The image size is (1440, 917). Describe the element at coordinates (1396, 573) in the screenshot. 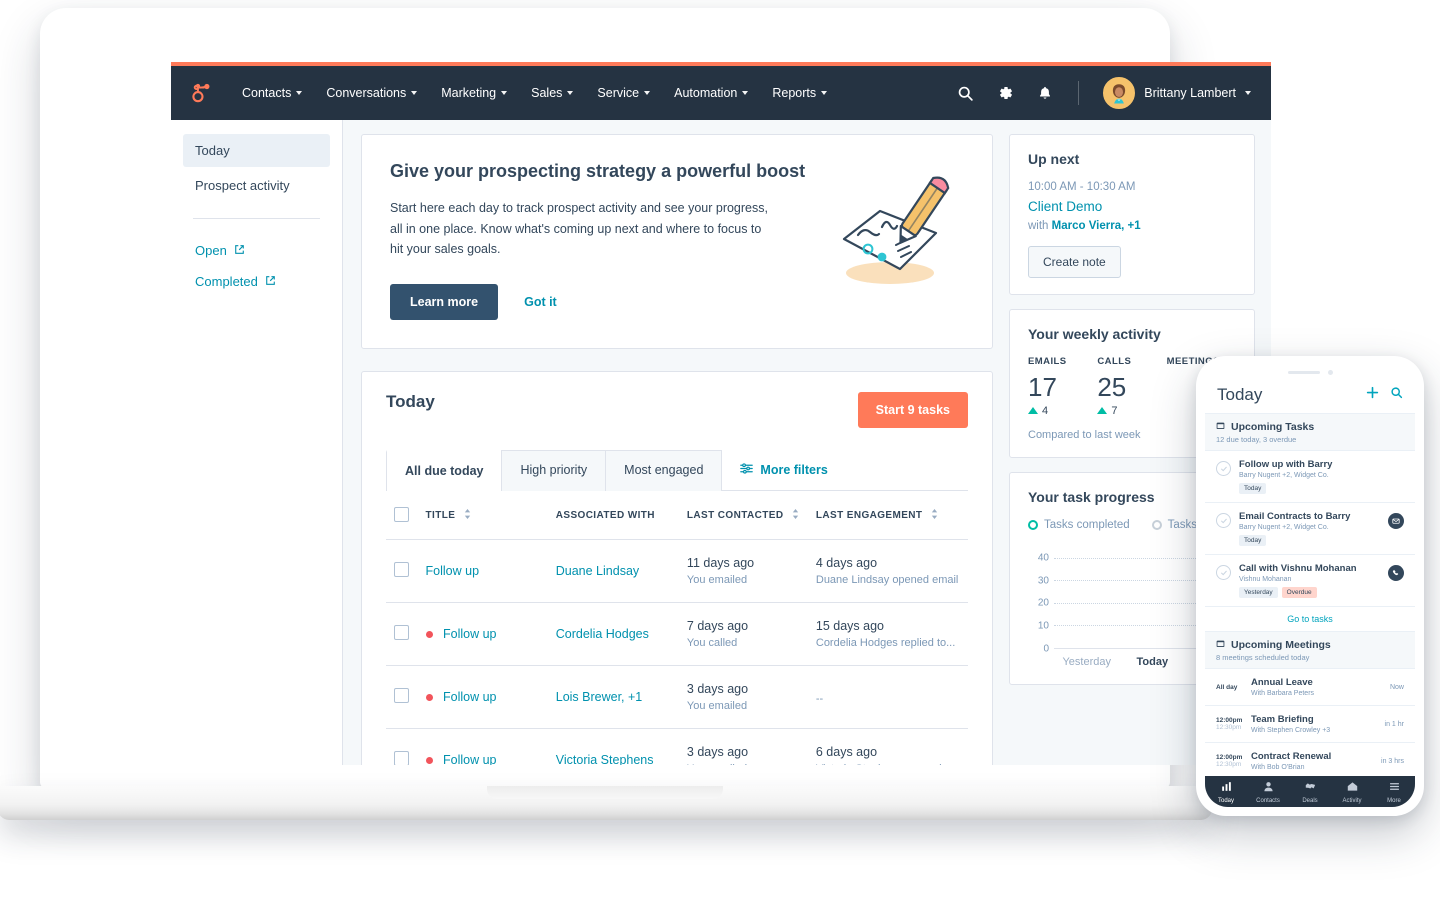

I see `phone-icon` at that location.